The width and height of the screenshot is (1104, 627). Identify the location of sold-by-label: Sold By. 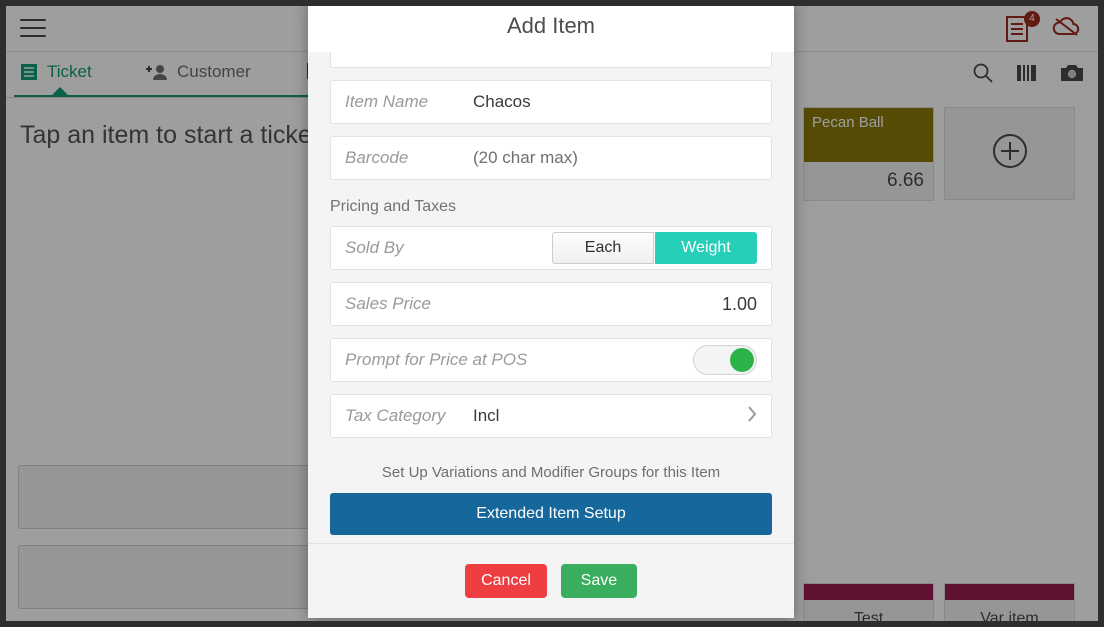
(374, 247).